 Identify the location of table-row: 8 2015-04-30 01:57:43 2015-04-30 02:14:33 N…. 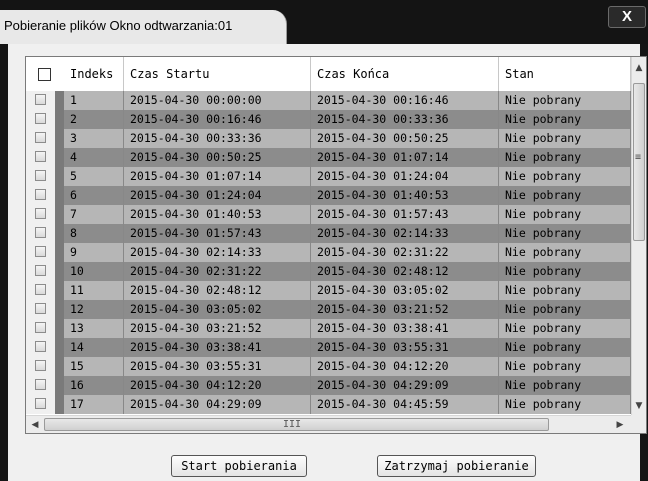
(328, 233).